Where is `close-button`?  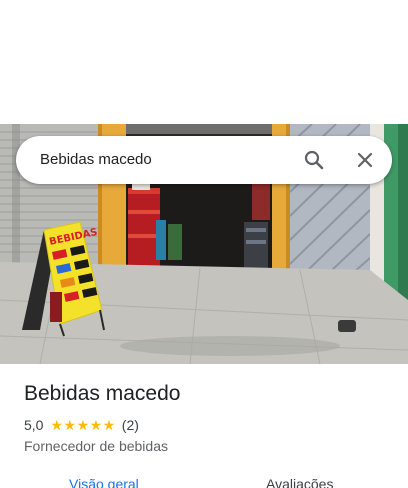
close-button is located at coordinates (365, 160).